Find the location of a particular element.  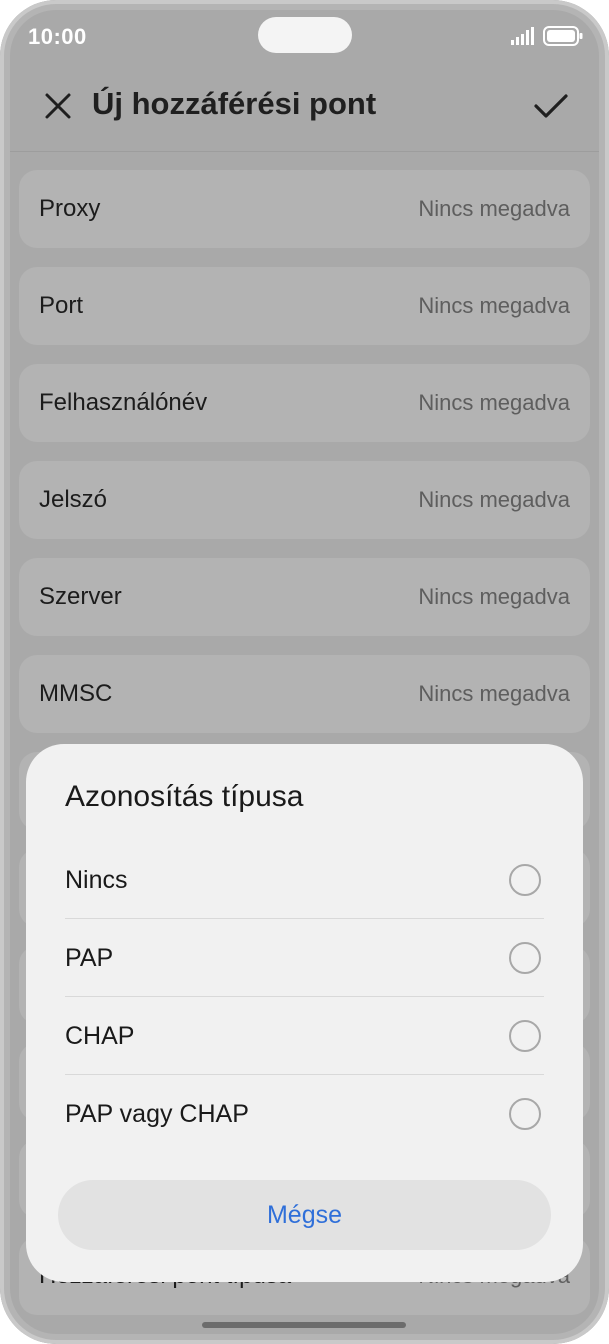

signal-icon is located at coordinates (522, 36).